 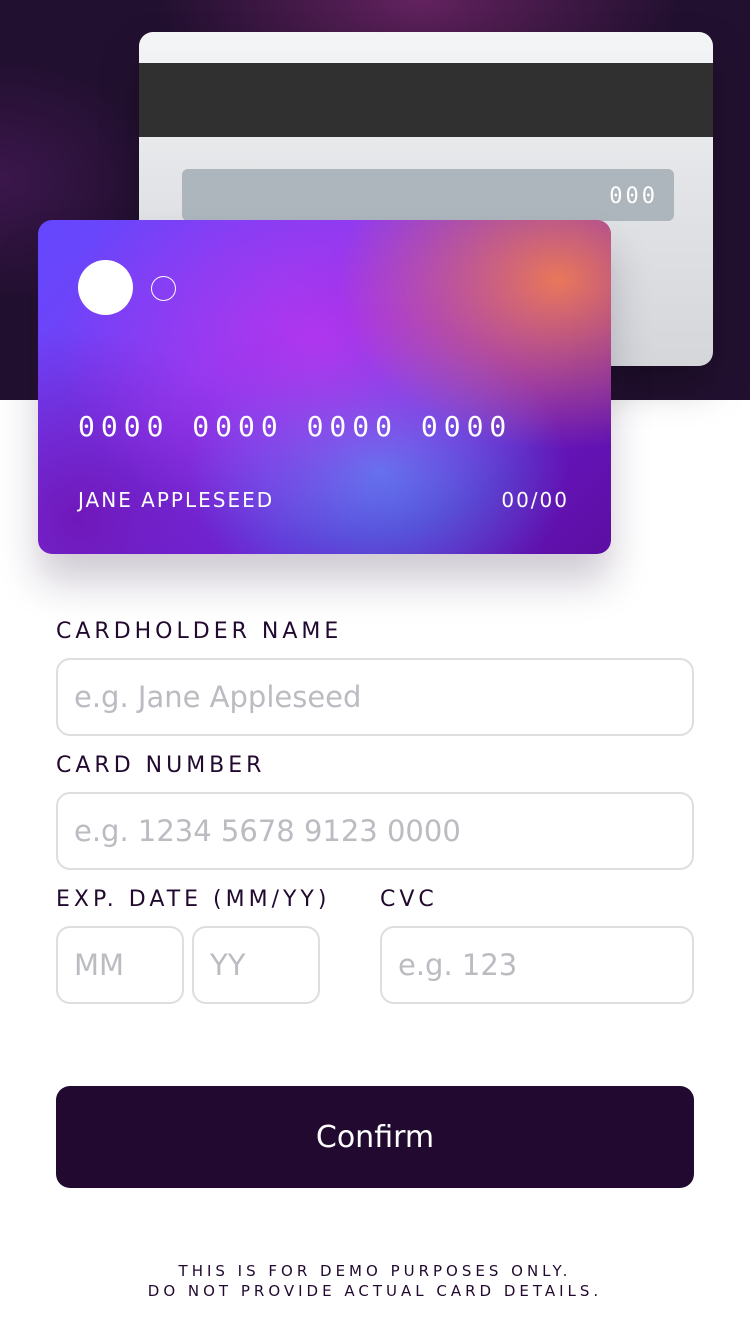 What do you see at coordinates (409, 899) in the screenshot?
I see `cvc-label: CVC` at bounding box center [409, 899].